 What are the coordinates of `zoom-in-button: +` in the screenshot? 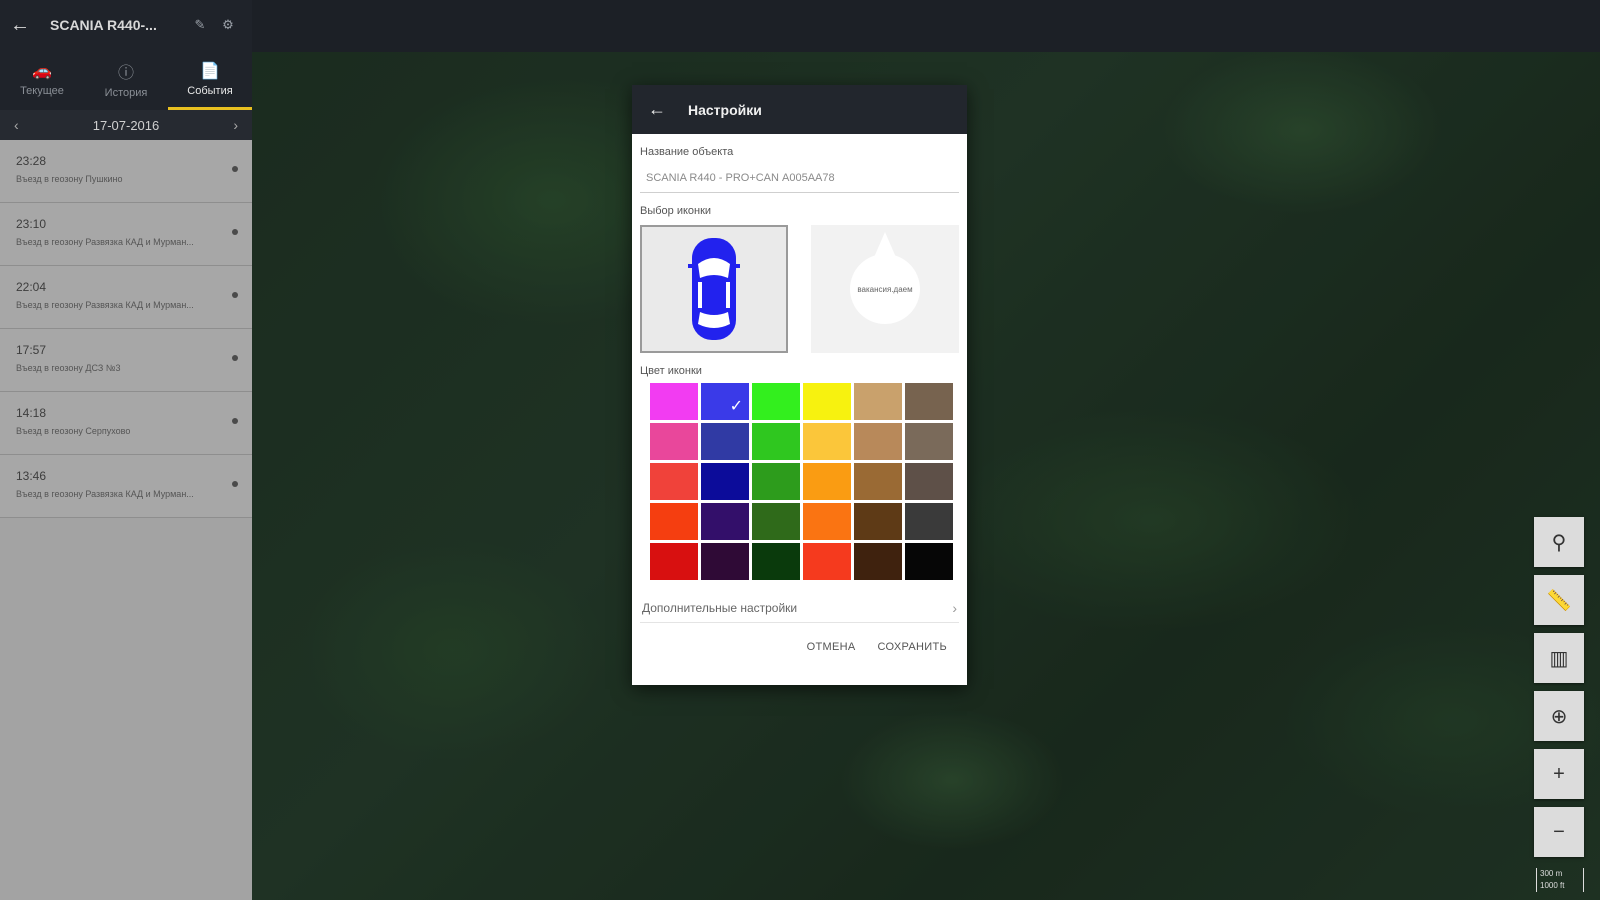 It's located at (1559, 774).